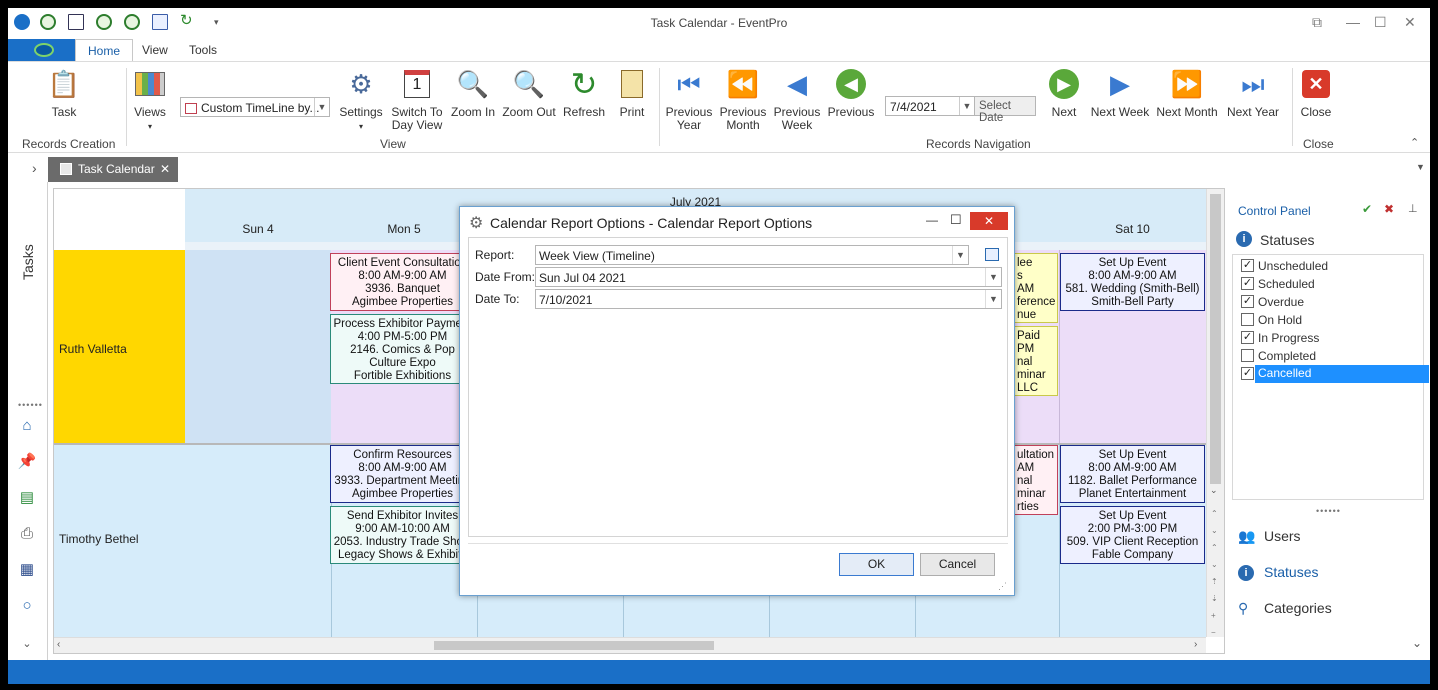 The height and width of the screenshot is (690, 1438). Describe the element at coordinates (1342, 374) in the screenshot. I see `status-label-selected: Cancelled` at that location.